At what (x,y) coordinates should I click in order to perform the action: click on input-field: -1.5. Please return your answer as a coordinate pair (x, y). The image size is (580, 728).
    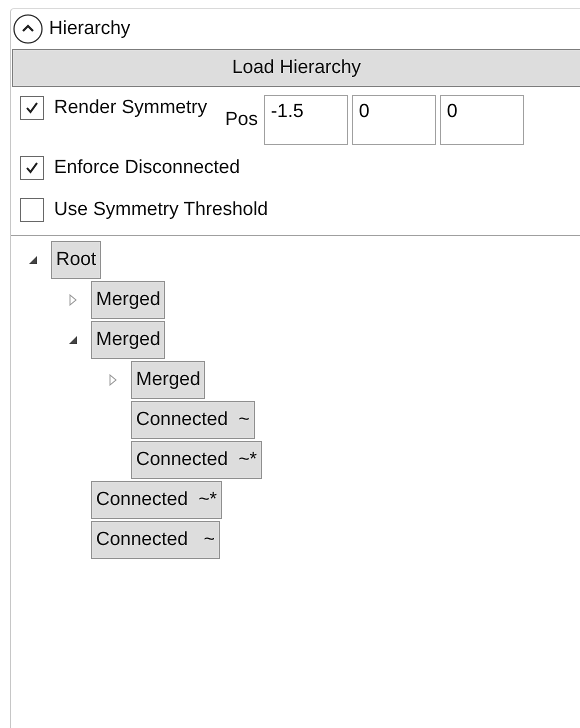
    Looking at the image, I should click on (306, 120).